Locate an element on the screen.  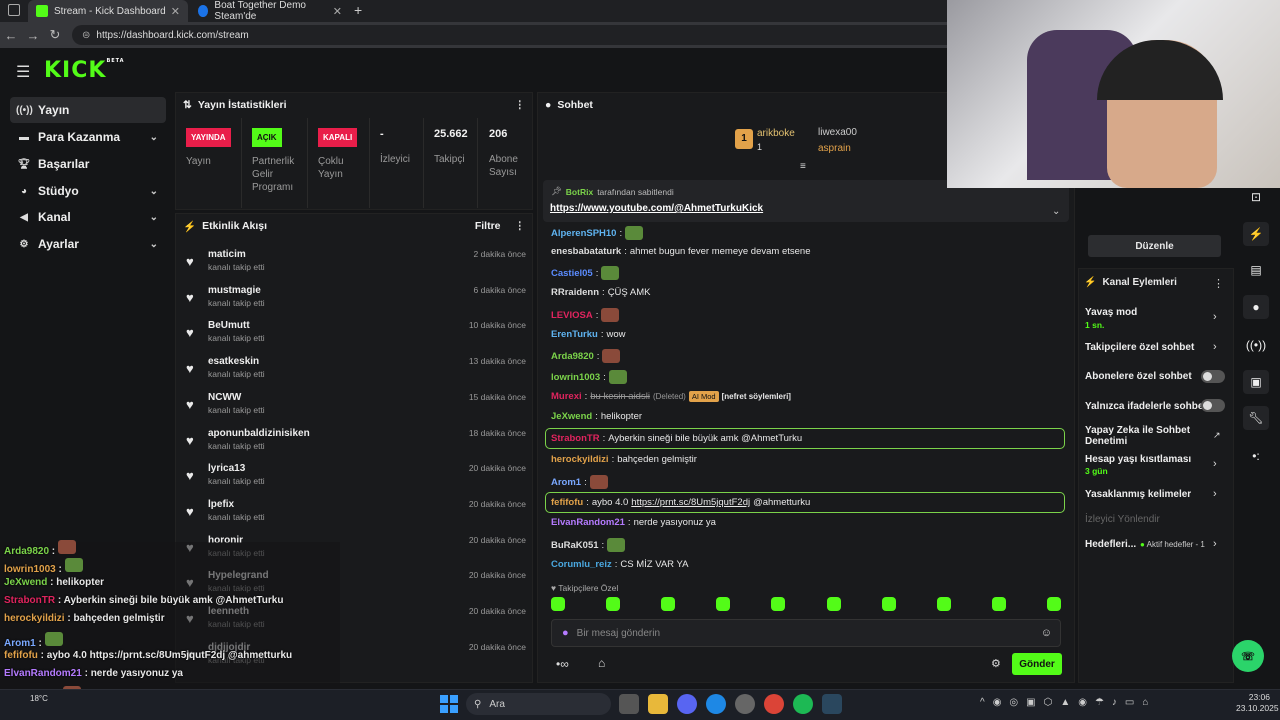
chevron-down-icon: ⌄ is located at coordinates (1056, 211).